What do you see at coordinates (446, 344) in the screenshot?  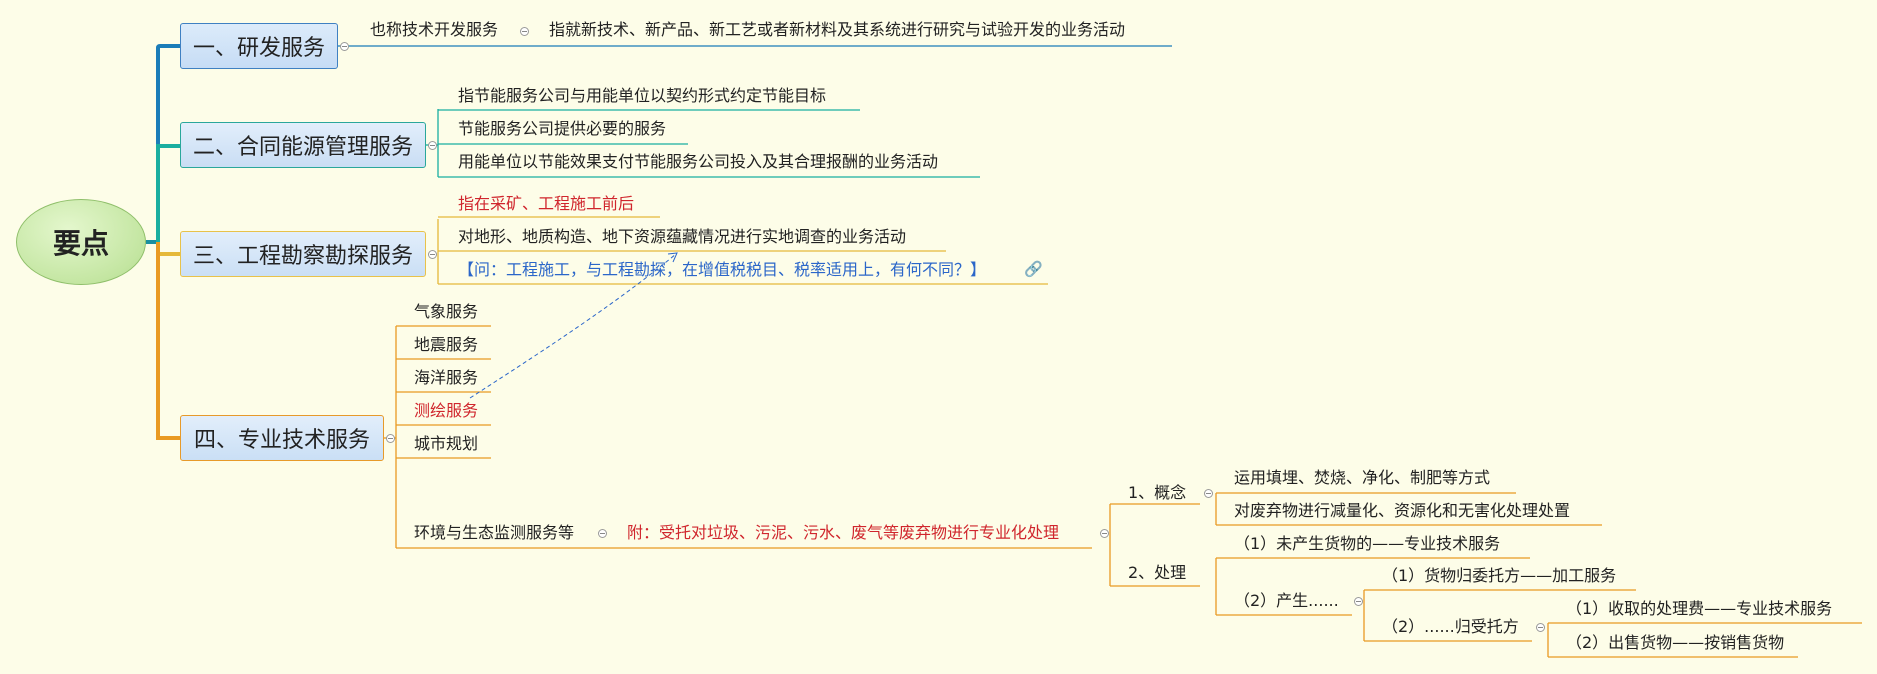 I see `tech-item-earthquake: 地震服务` at bounding box center [446, 344].